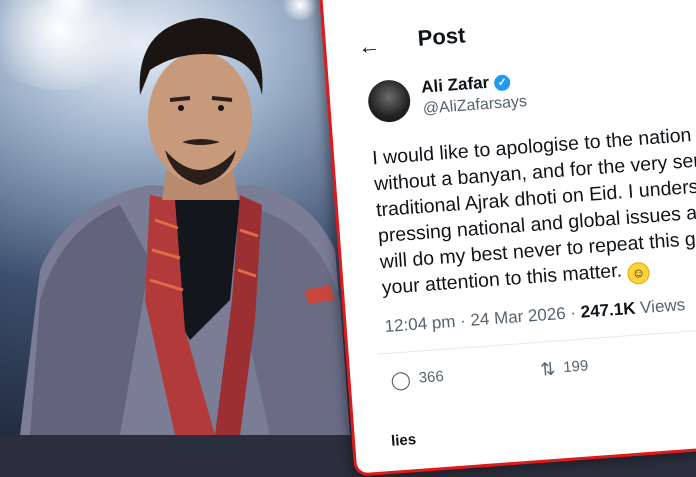  What do you see at coordinates (548, 369) in the screenshot?
I see `repost-icon: ⇅` at bounding box center [548, 369].